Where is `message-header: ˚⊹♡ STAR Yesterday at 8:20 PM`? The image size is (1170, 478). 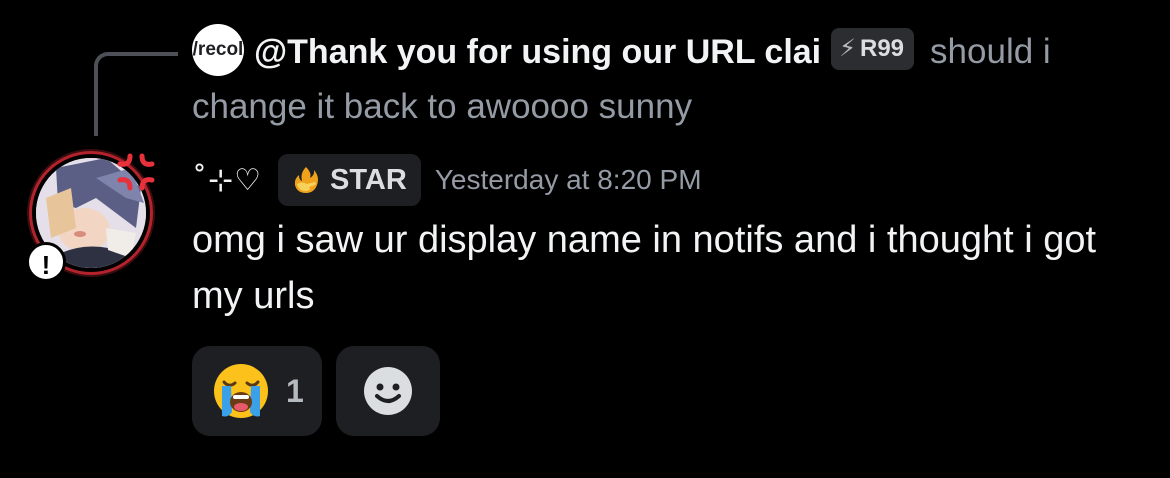
message-header: ˚⊹♡ STAR Yesterday at 8:20 PM is located at coordinates (447, 180).